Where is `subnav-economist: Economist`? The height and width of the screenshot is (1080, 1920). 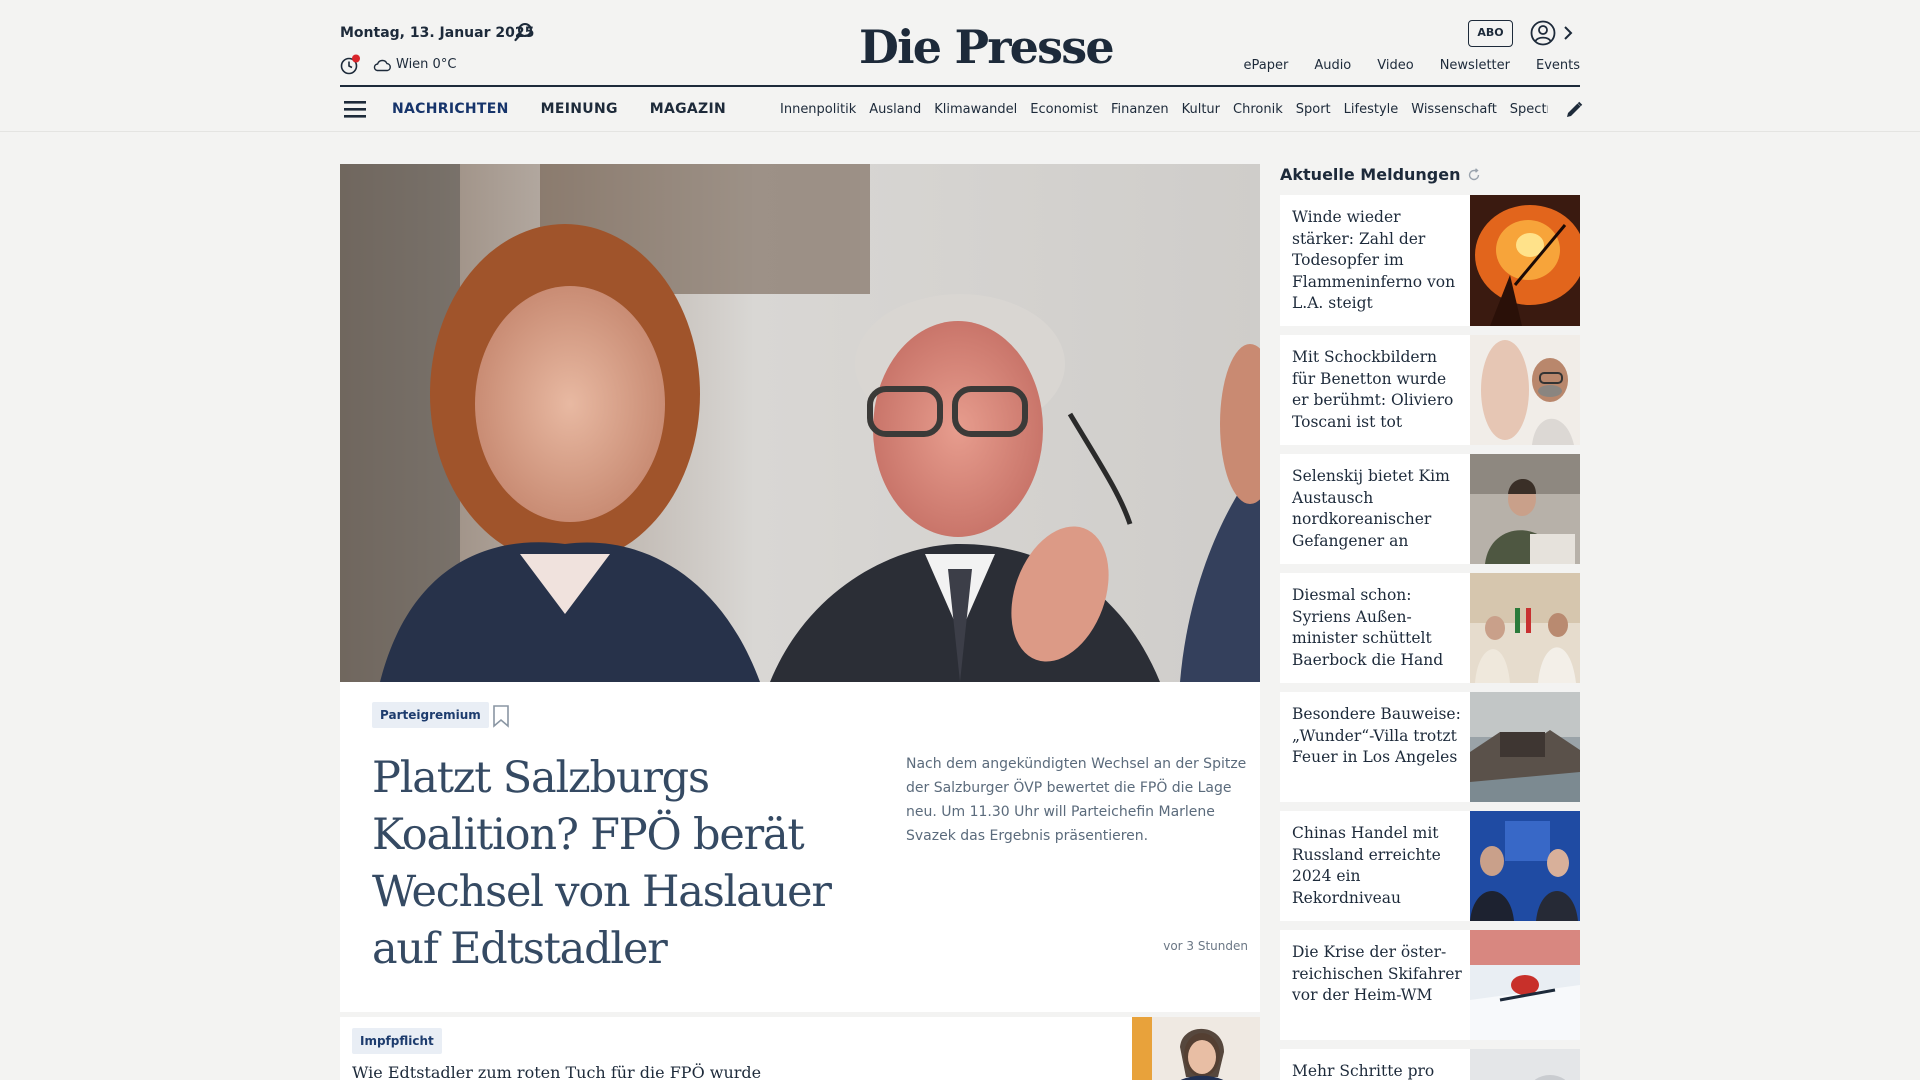
subnav-economist: Economist is located at coordinates (1064, 109).